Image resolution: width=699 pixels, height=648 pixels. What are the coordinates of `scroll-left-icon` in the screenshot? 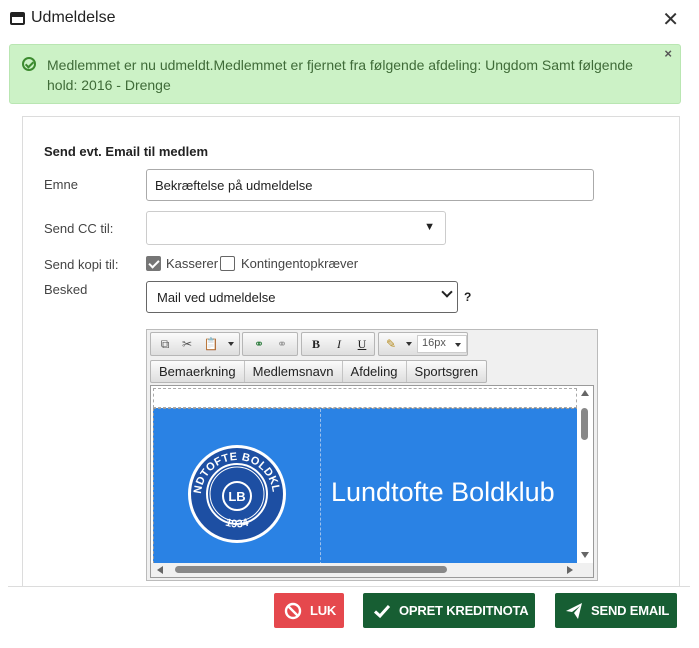 It's located at (160, 570).